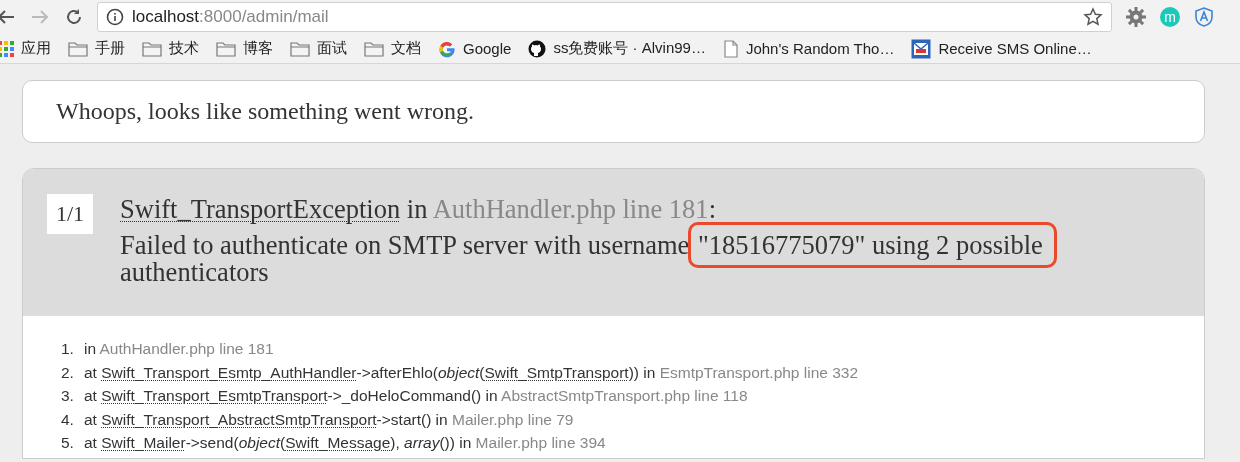  What do you see at coordinates (68, 443) in the screenshot?
I see `list-number: 5.` at bounding box center [68, 443].